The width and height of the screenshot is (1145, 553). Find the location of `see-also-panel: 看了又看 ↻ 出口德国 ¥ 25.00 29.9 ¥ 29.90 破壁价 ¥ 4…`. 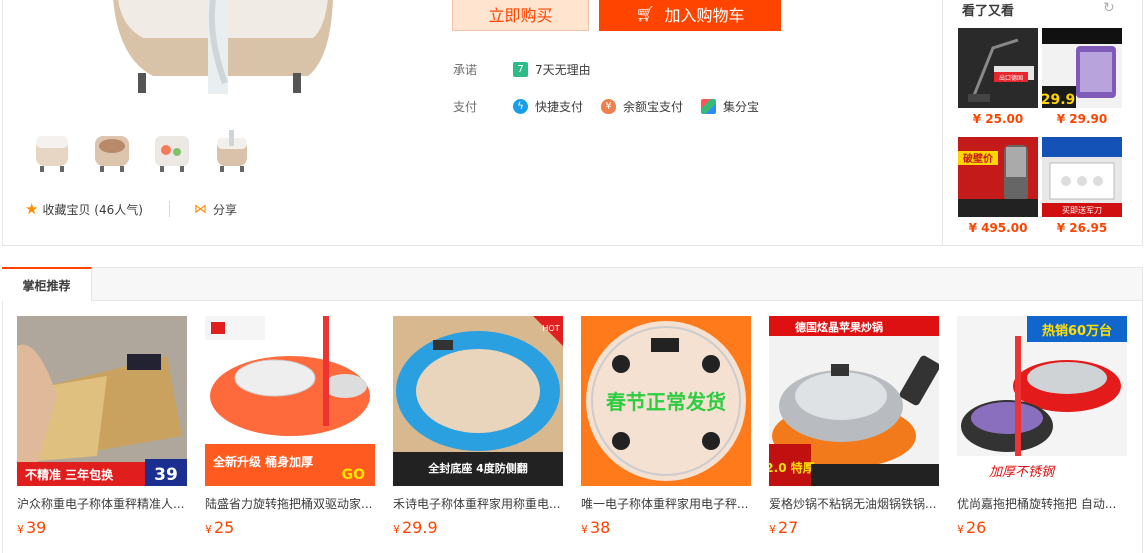

see-also-panel: 看了又看 ↻ 出口德国 ¥ 25.00 29.9 ¥ 29.90 破壁价 ¥ 4… is located at coordinates (1043, 123).